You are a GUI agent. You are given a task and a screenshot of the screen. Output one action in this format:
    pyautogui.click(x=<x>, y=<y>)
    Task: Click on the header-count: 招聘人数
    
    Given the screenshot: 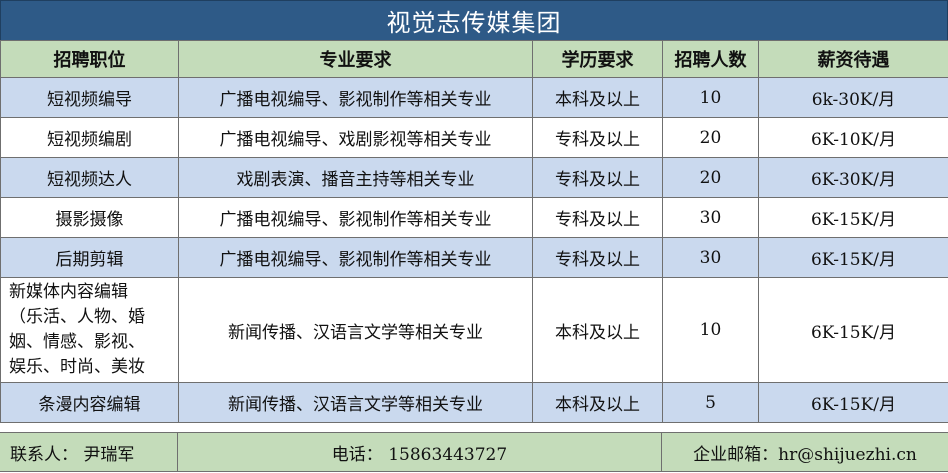 What is the action you would take?
    pyautogui.click(x=710, y=59)
    